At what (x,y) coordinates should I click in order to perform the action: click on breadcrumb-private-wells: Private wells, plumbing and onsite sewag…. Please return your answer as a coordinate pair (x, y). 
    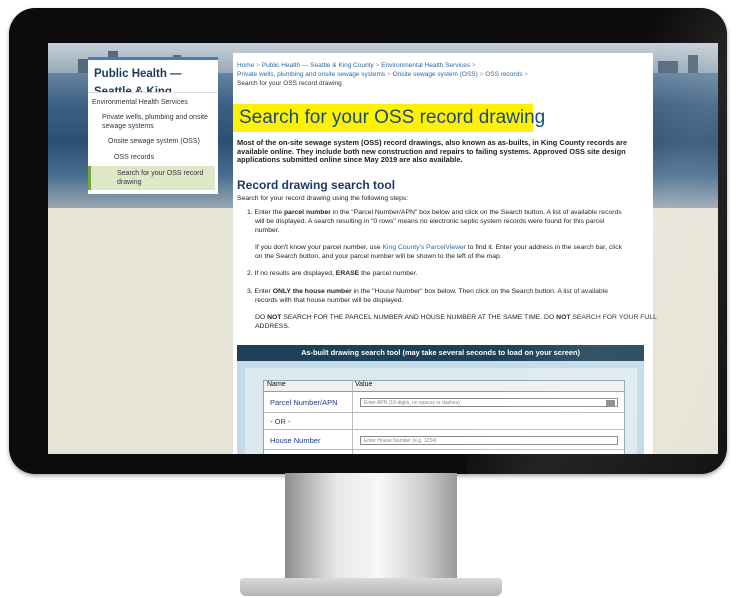
    Looking at the image, I should click on (311, 74).